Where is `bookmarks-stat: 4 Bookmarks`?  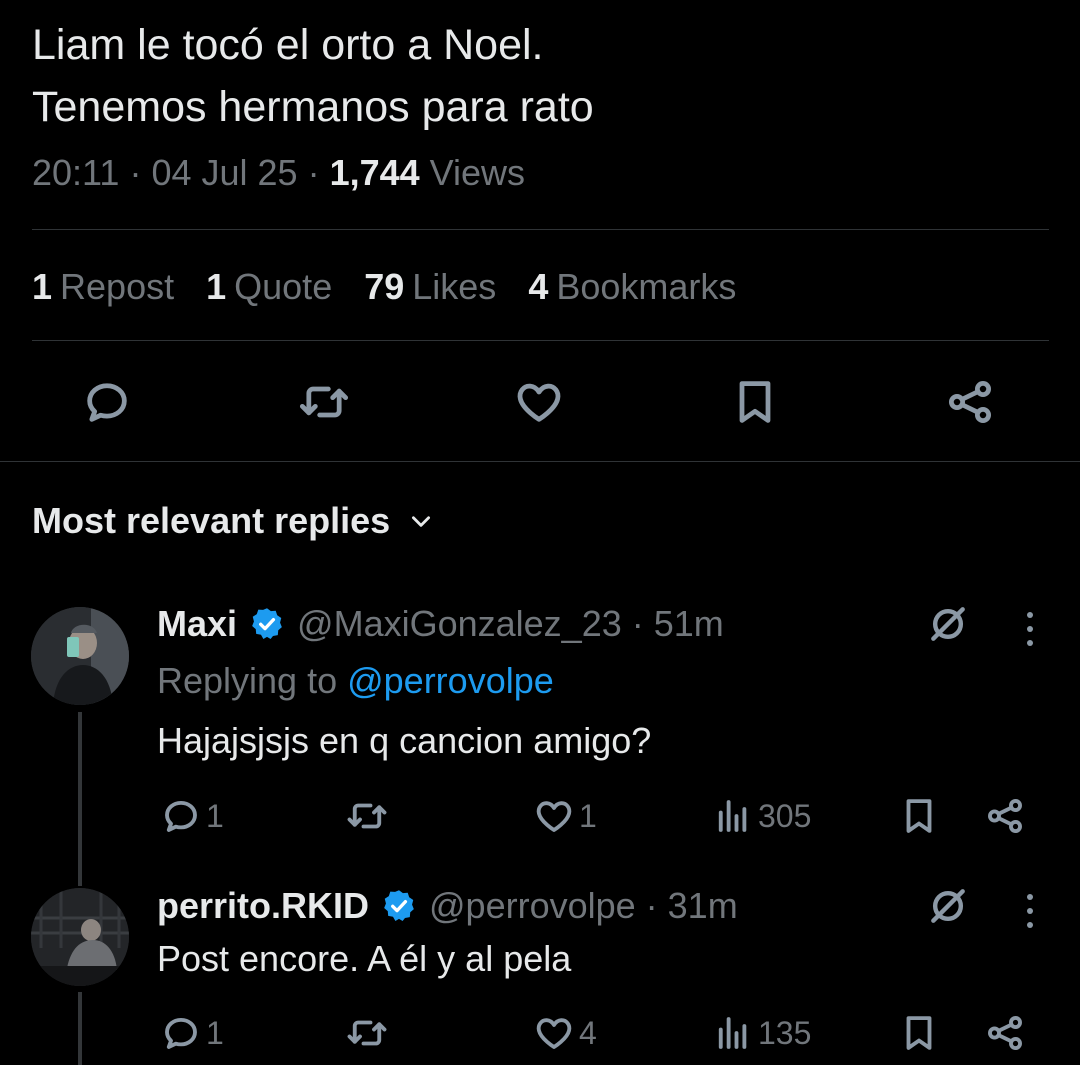
bookmarks-stat: 4 Bookmarks is located at coordinates (632, 287).